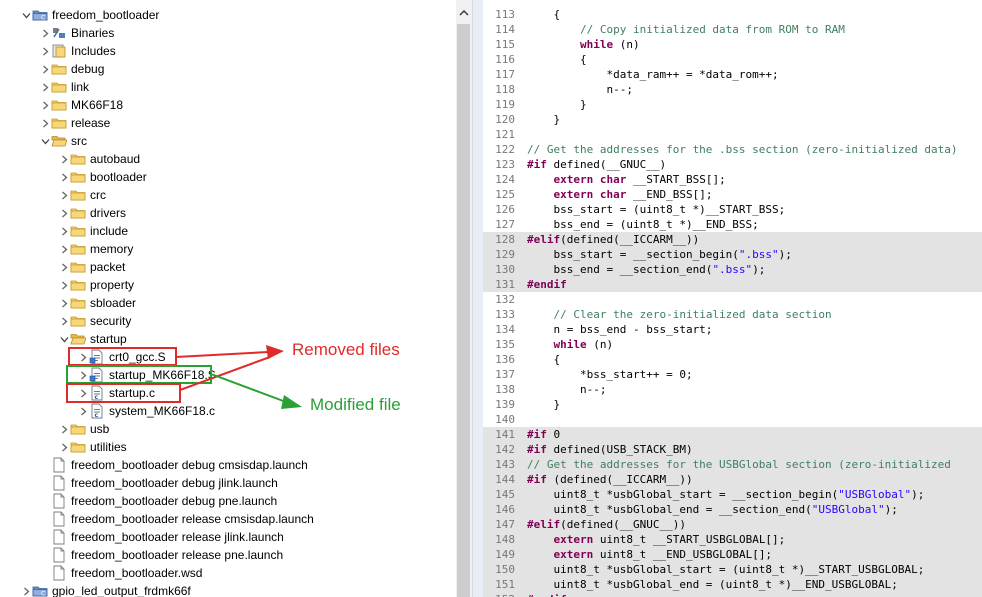  Describe the element at coordinates (732, 539) in the screenshot. I see `code-line: 148 extern uint8_t __START_USBGLOBAL[];` at that location.